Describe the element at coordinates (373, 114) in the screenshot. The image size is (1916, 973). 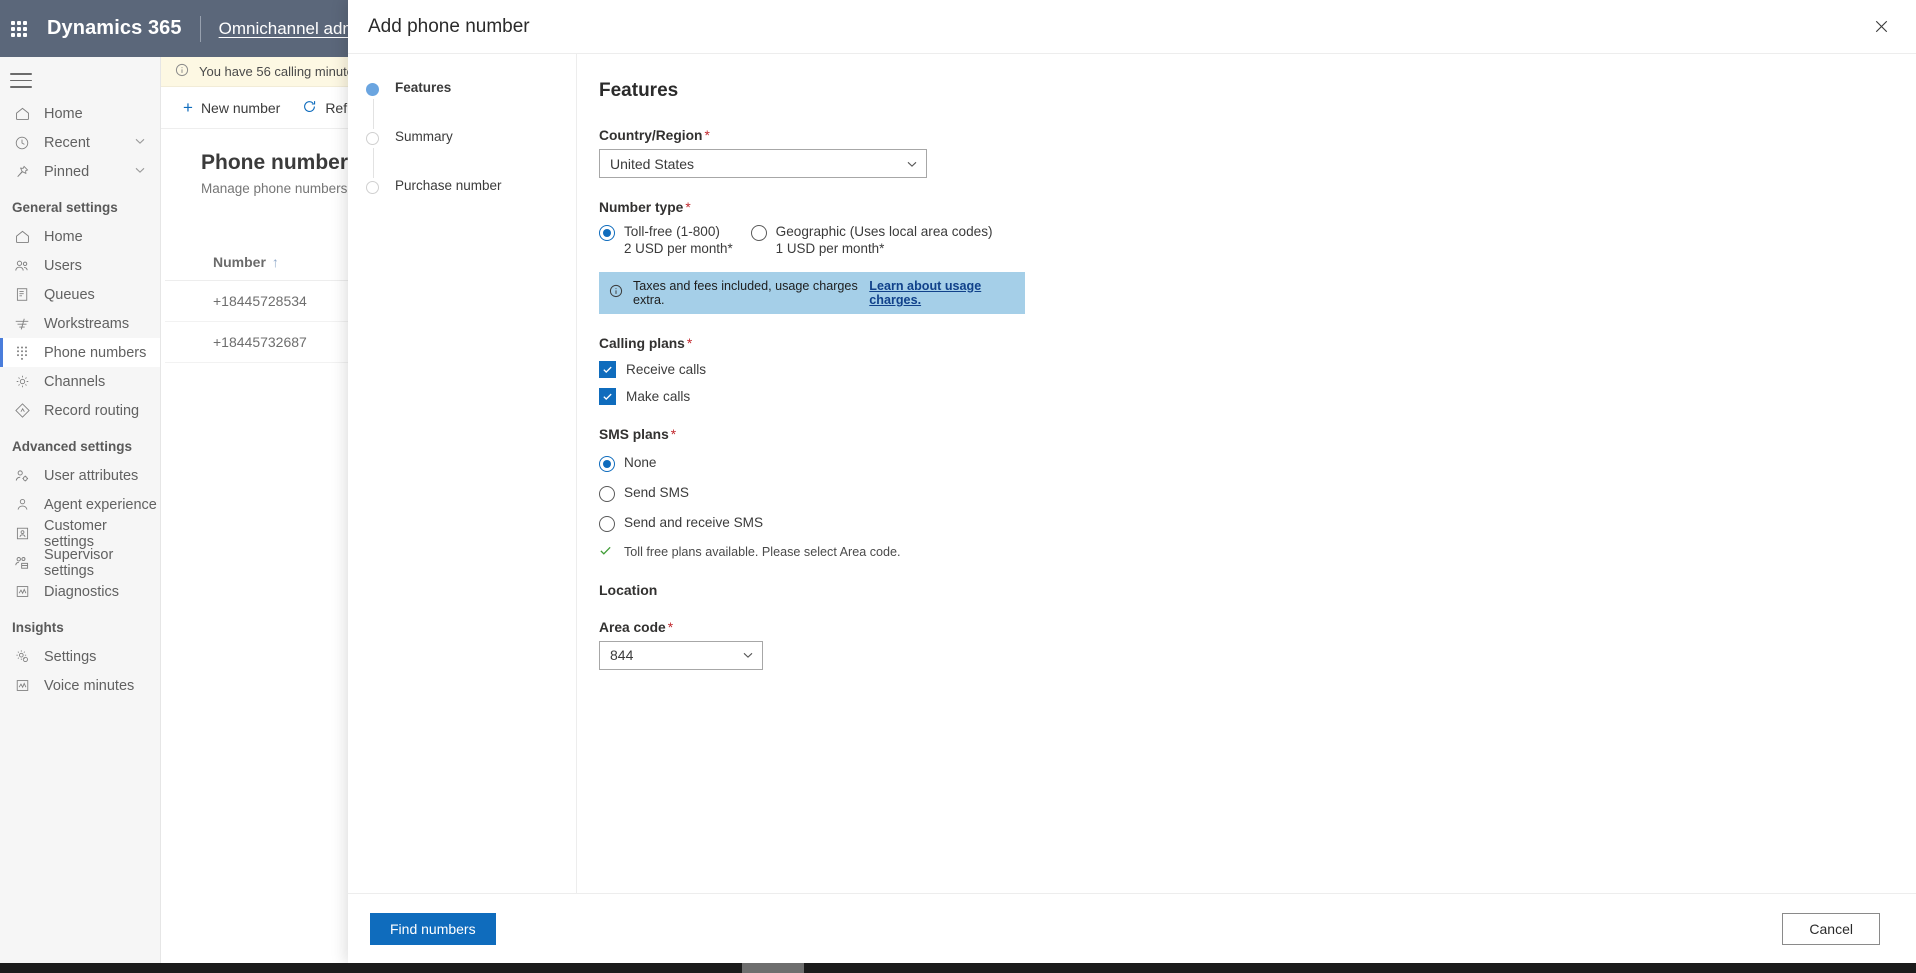
I see `step-connector` at that location.